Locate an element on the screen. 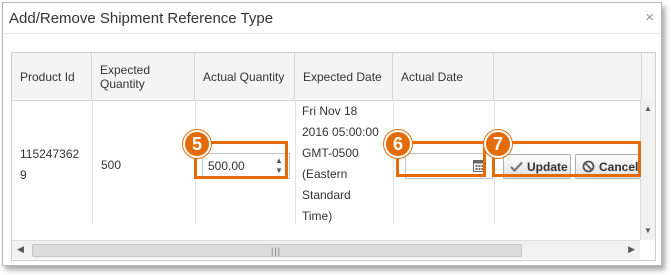 The width and height of the screenshot is (671, 275). product-id-line: 115247362 is located at coordinates (50, 154).